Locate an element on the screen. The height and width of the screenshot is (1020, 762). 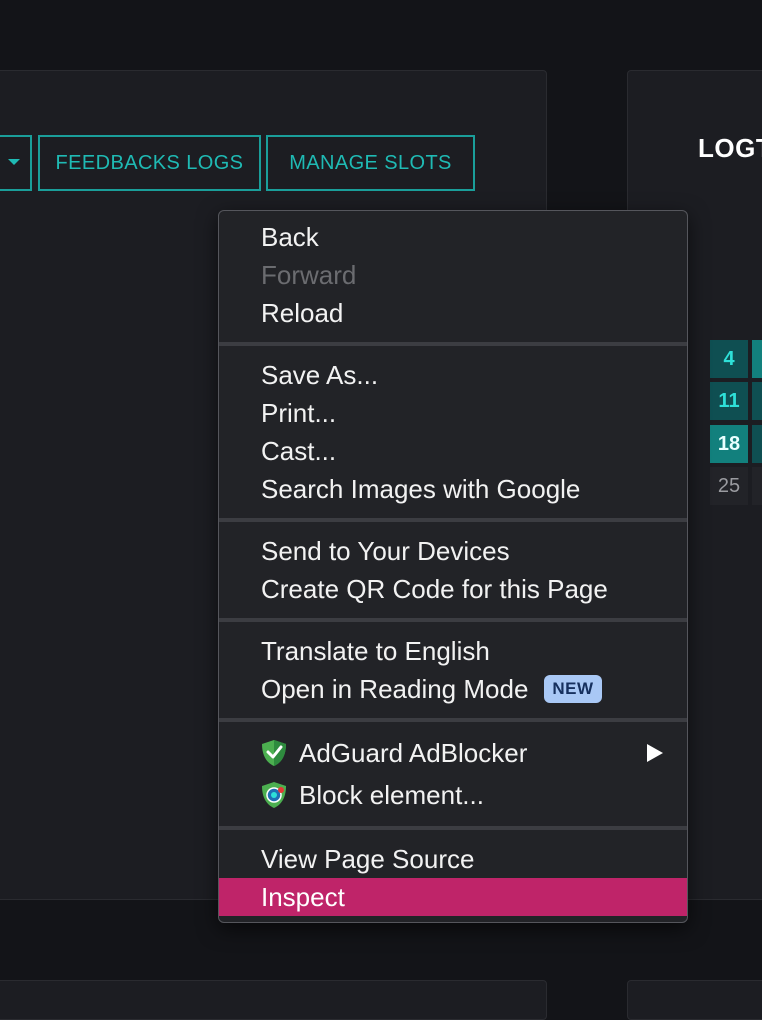
new-badge: NEW is located at coordinates (573, 689).